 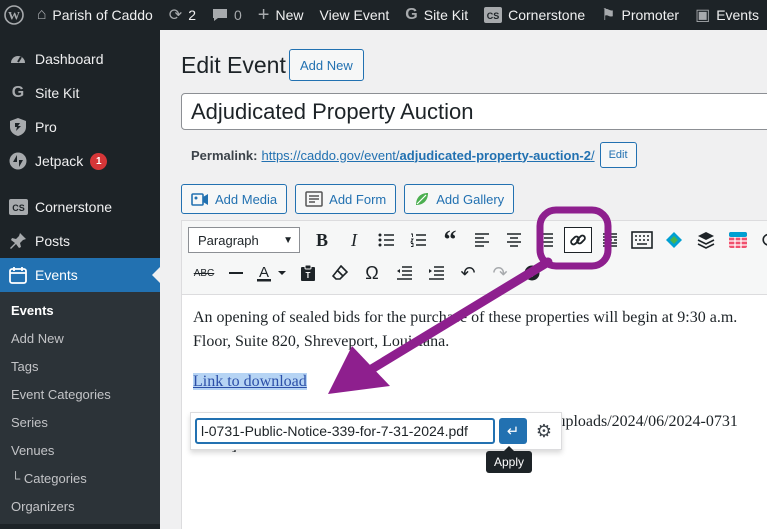 I want to click on jetpack-bolt-icon, so click(x=18, y=161).